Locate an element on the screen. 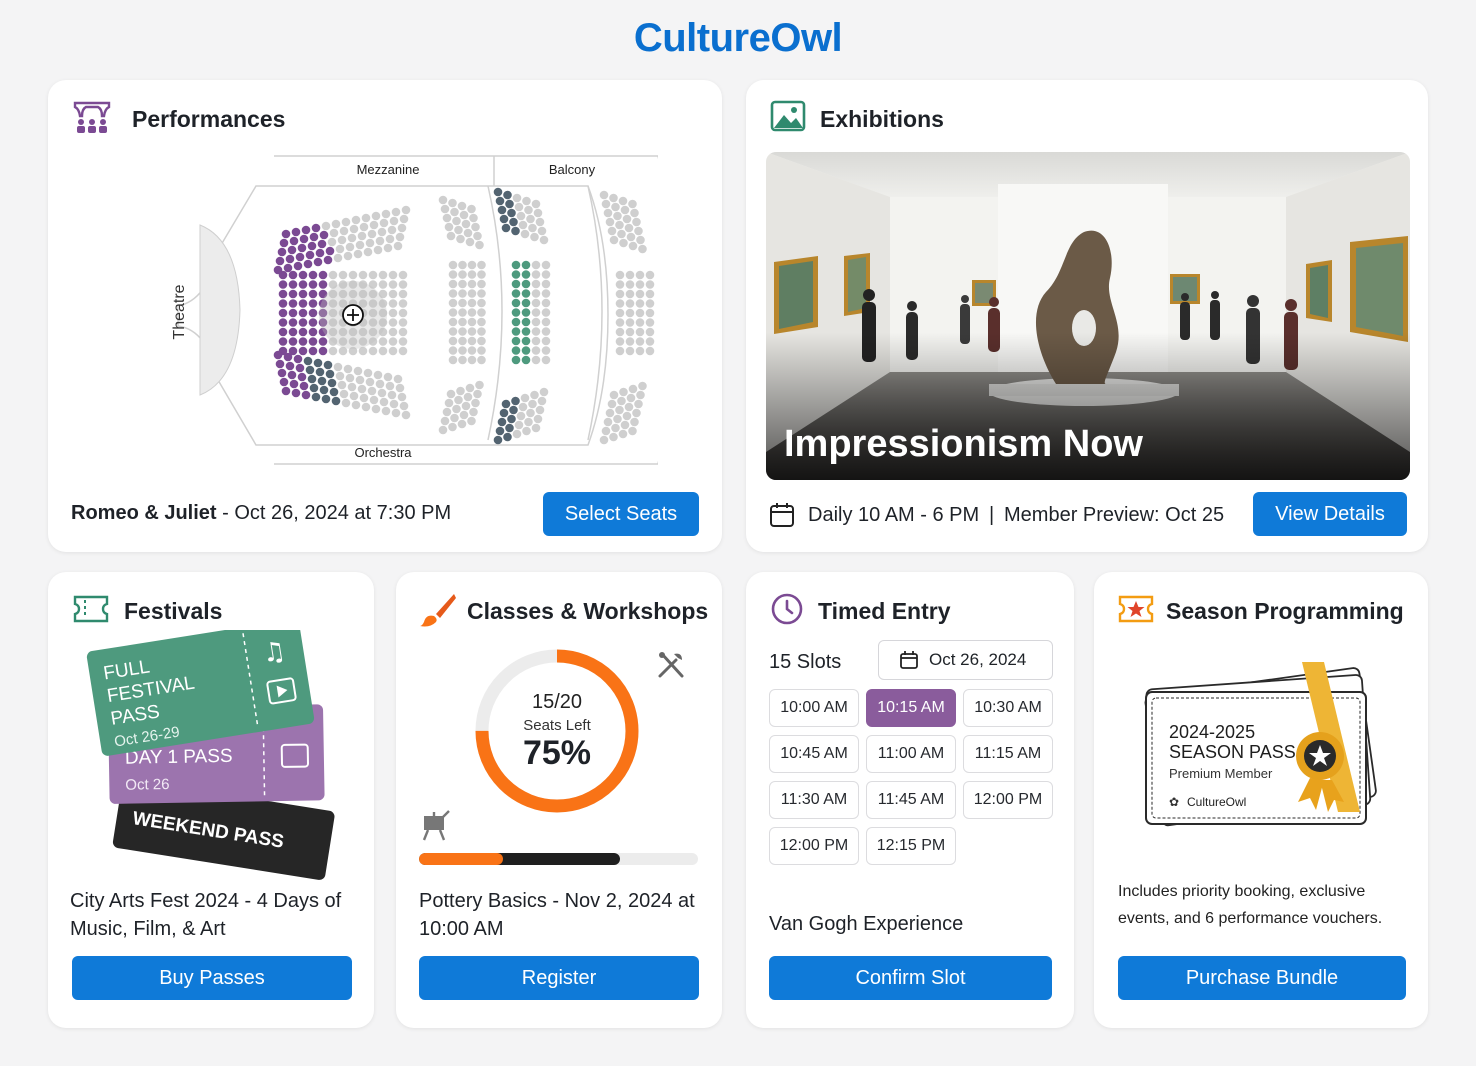  time-slot: 12:00 PM is located at coordinates (814, 846).